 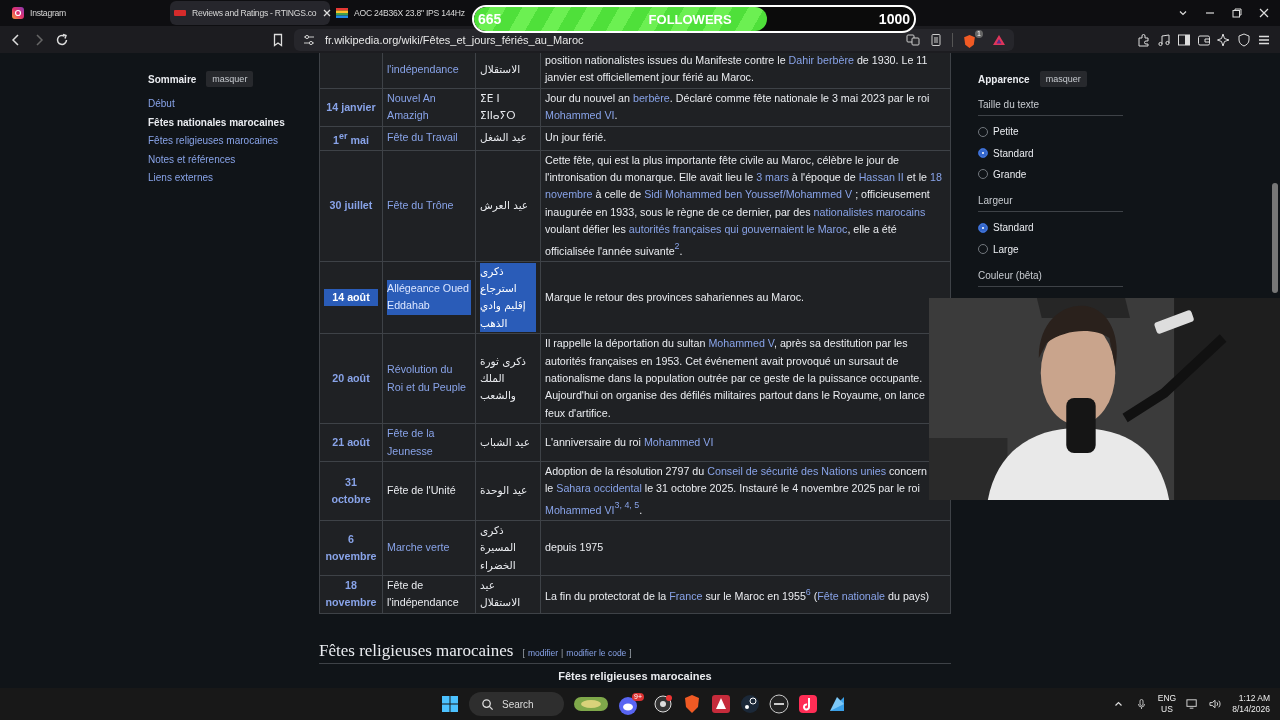 I want to click on option-label: Standard, so click(x=1013, y=228).